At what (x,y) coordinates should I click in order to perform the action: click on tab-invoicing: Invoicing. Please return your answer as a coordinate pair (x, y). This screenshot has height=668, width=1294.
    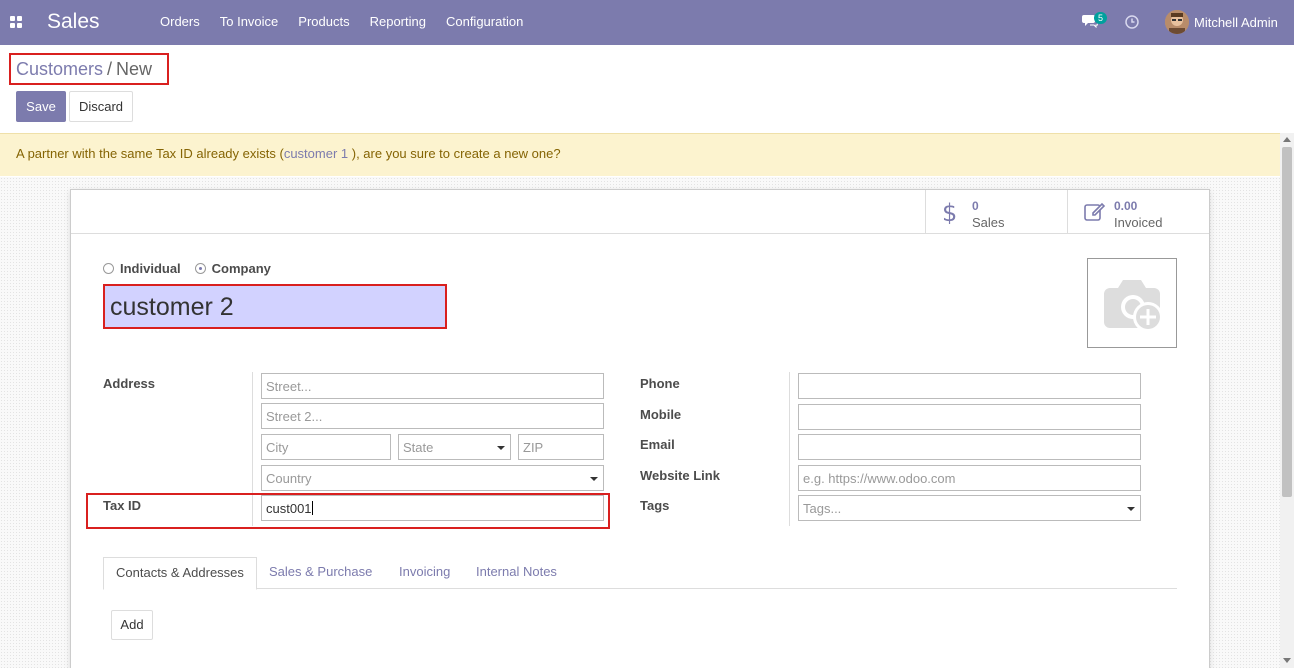
    Looking at the image, I should click on (424, 573).